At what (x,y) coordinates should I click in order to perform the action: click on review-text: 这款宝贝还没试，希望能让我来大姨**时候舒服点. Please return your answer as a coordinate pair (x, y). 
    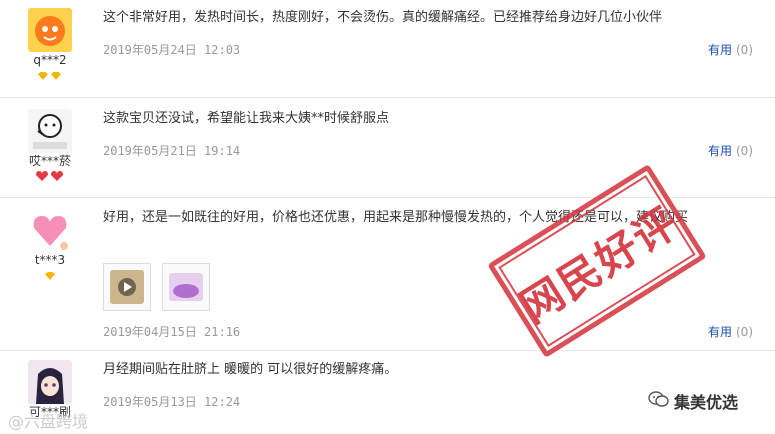
    Looking at the image, I should click on (246, 118).